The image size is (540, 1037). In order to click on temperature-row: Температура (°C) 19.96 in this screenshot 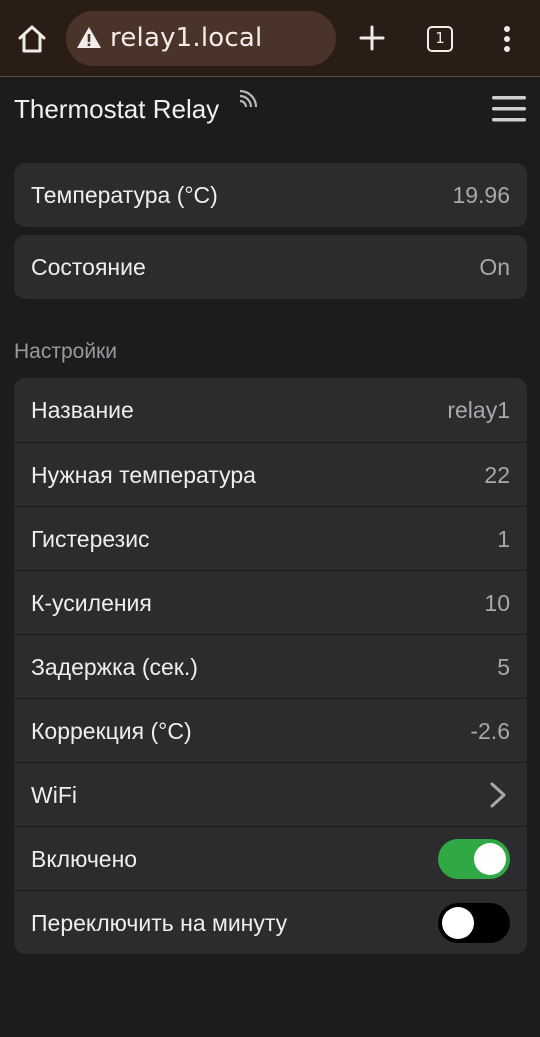, I will do `click(270, 195)`.